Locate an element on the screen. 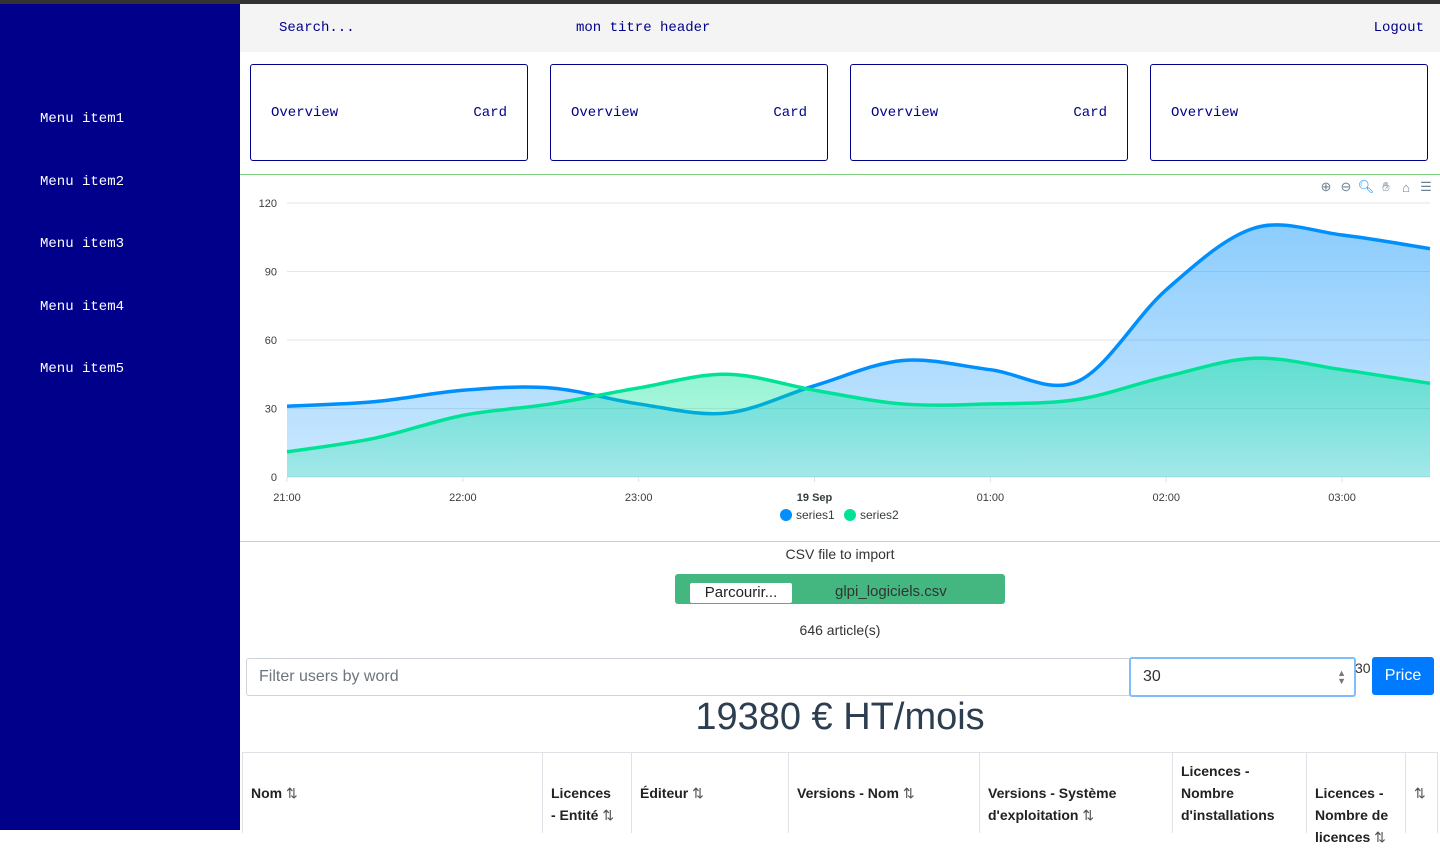 This screenshot has width=1440, height=848. csv-import-label: CSV file to import is located at coordinates (840, 554).